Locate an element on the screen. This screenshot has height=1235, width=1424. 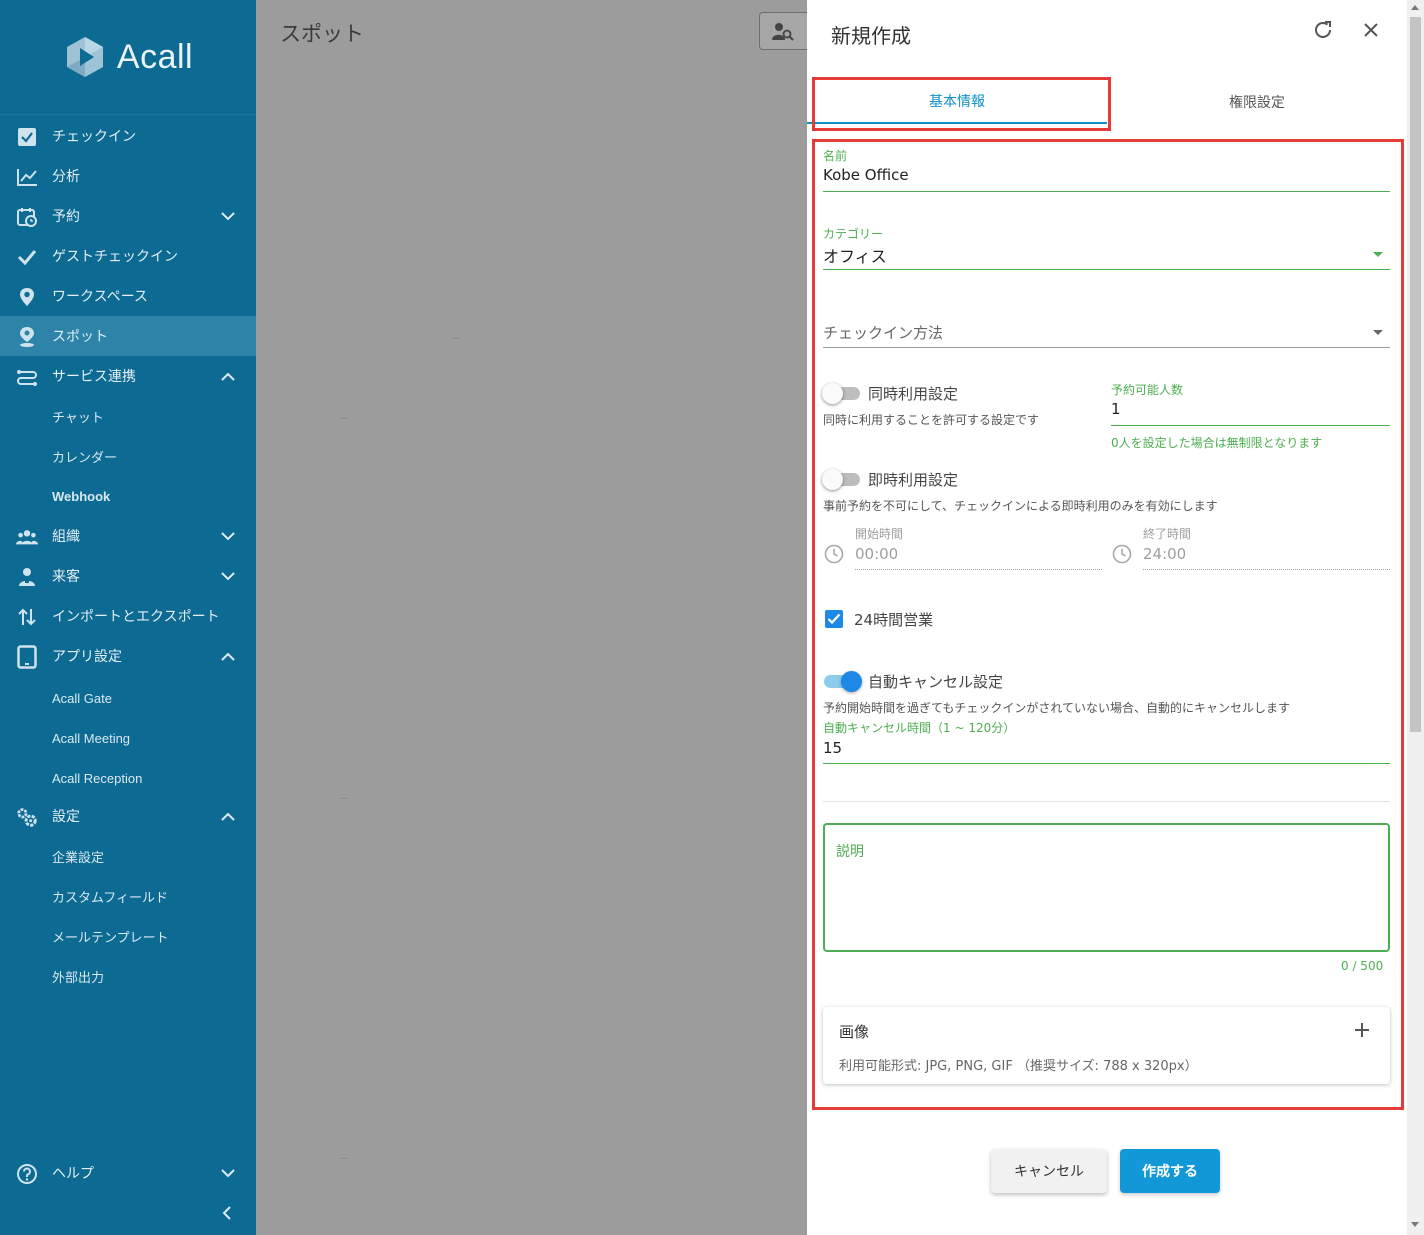
checkbox-icon is located at coordinates (27, 137).